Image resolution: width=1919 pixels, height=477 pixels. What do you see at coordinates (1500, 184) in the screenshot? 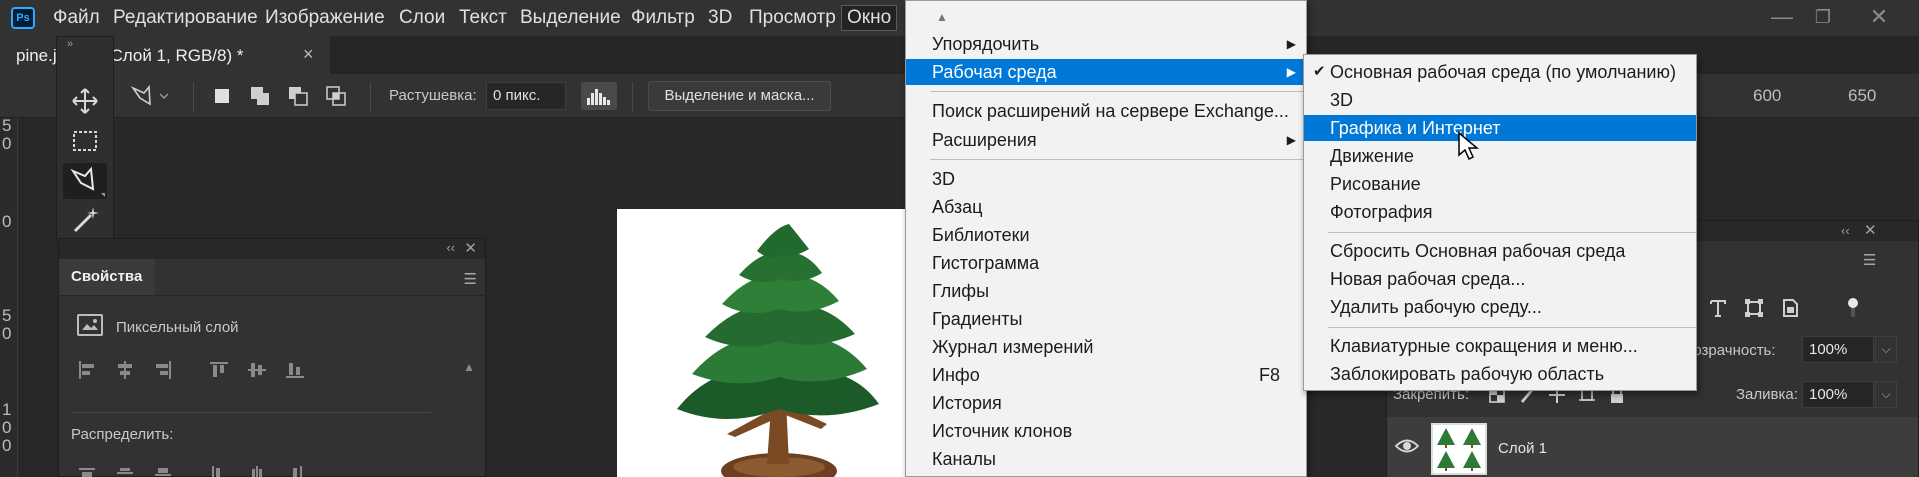
I see `menu-item-painting: Рисование` at bounding box center [1500, 184].